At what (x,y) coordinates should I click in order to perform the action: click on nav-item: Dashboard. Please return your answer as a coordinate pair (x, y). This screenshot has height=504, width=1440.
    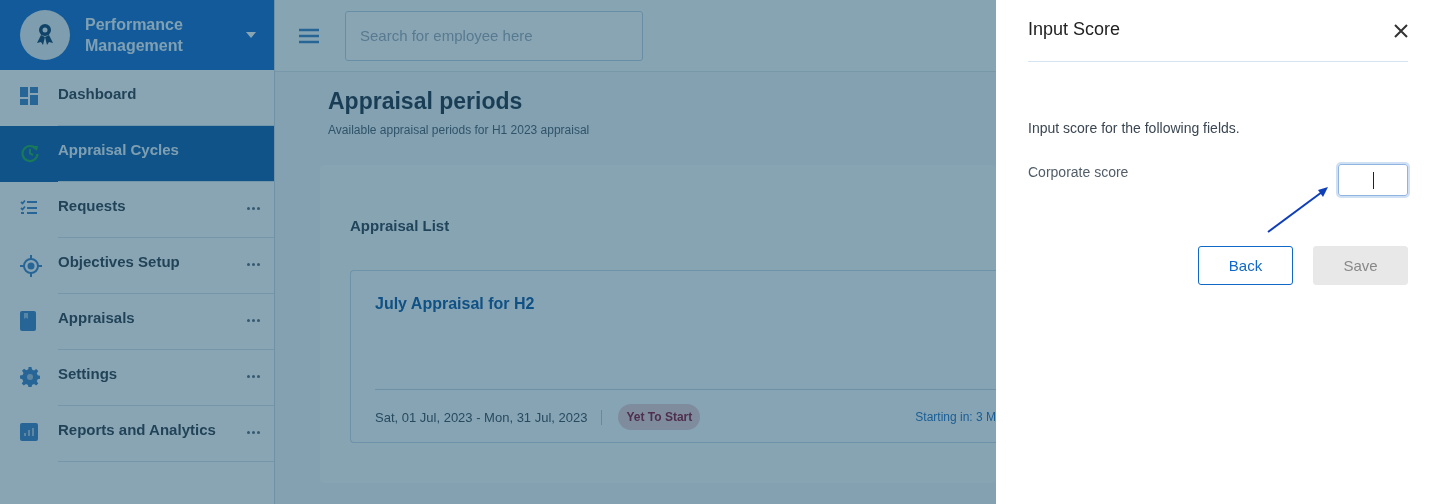
    Looking at the image, I should click on (137, 98).